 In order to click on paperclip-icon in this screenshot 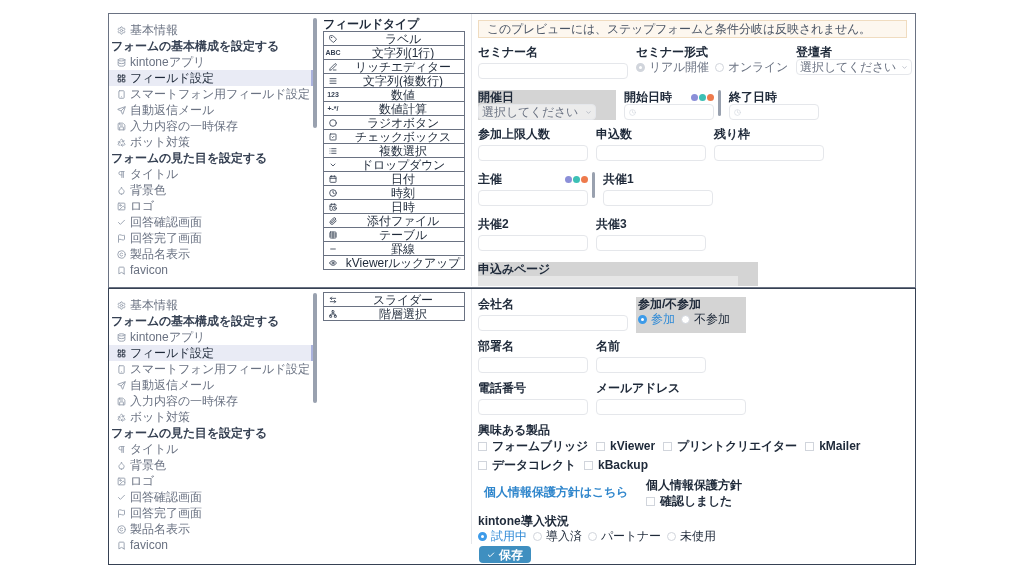, I will do `click(333, 220)`.